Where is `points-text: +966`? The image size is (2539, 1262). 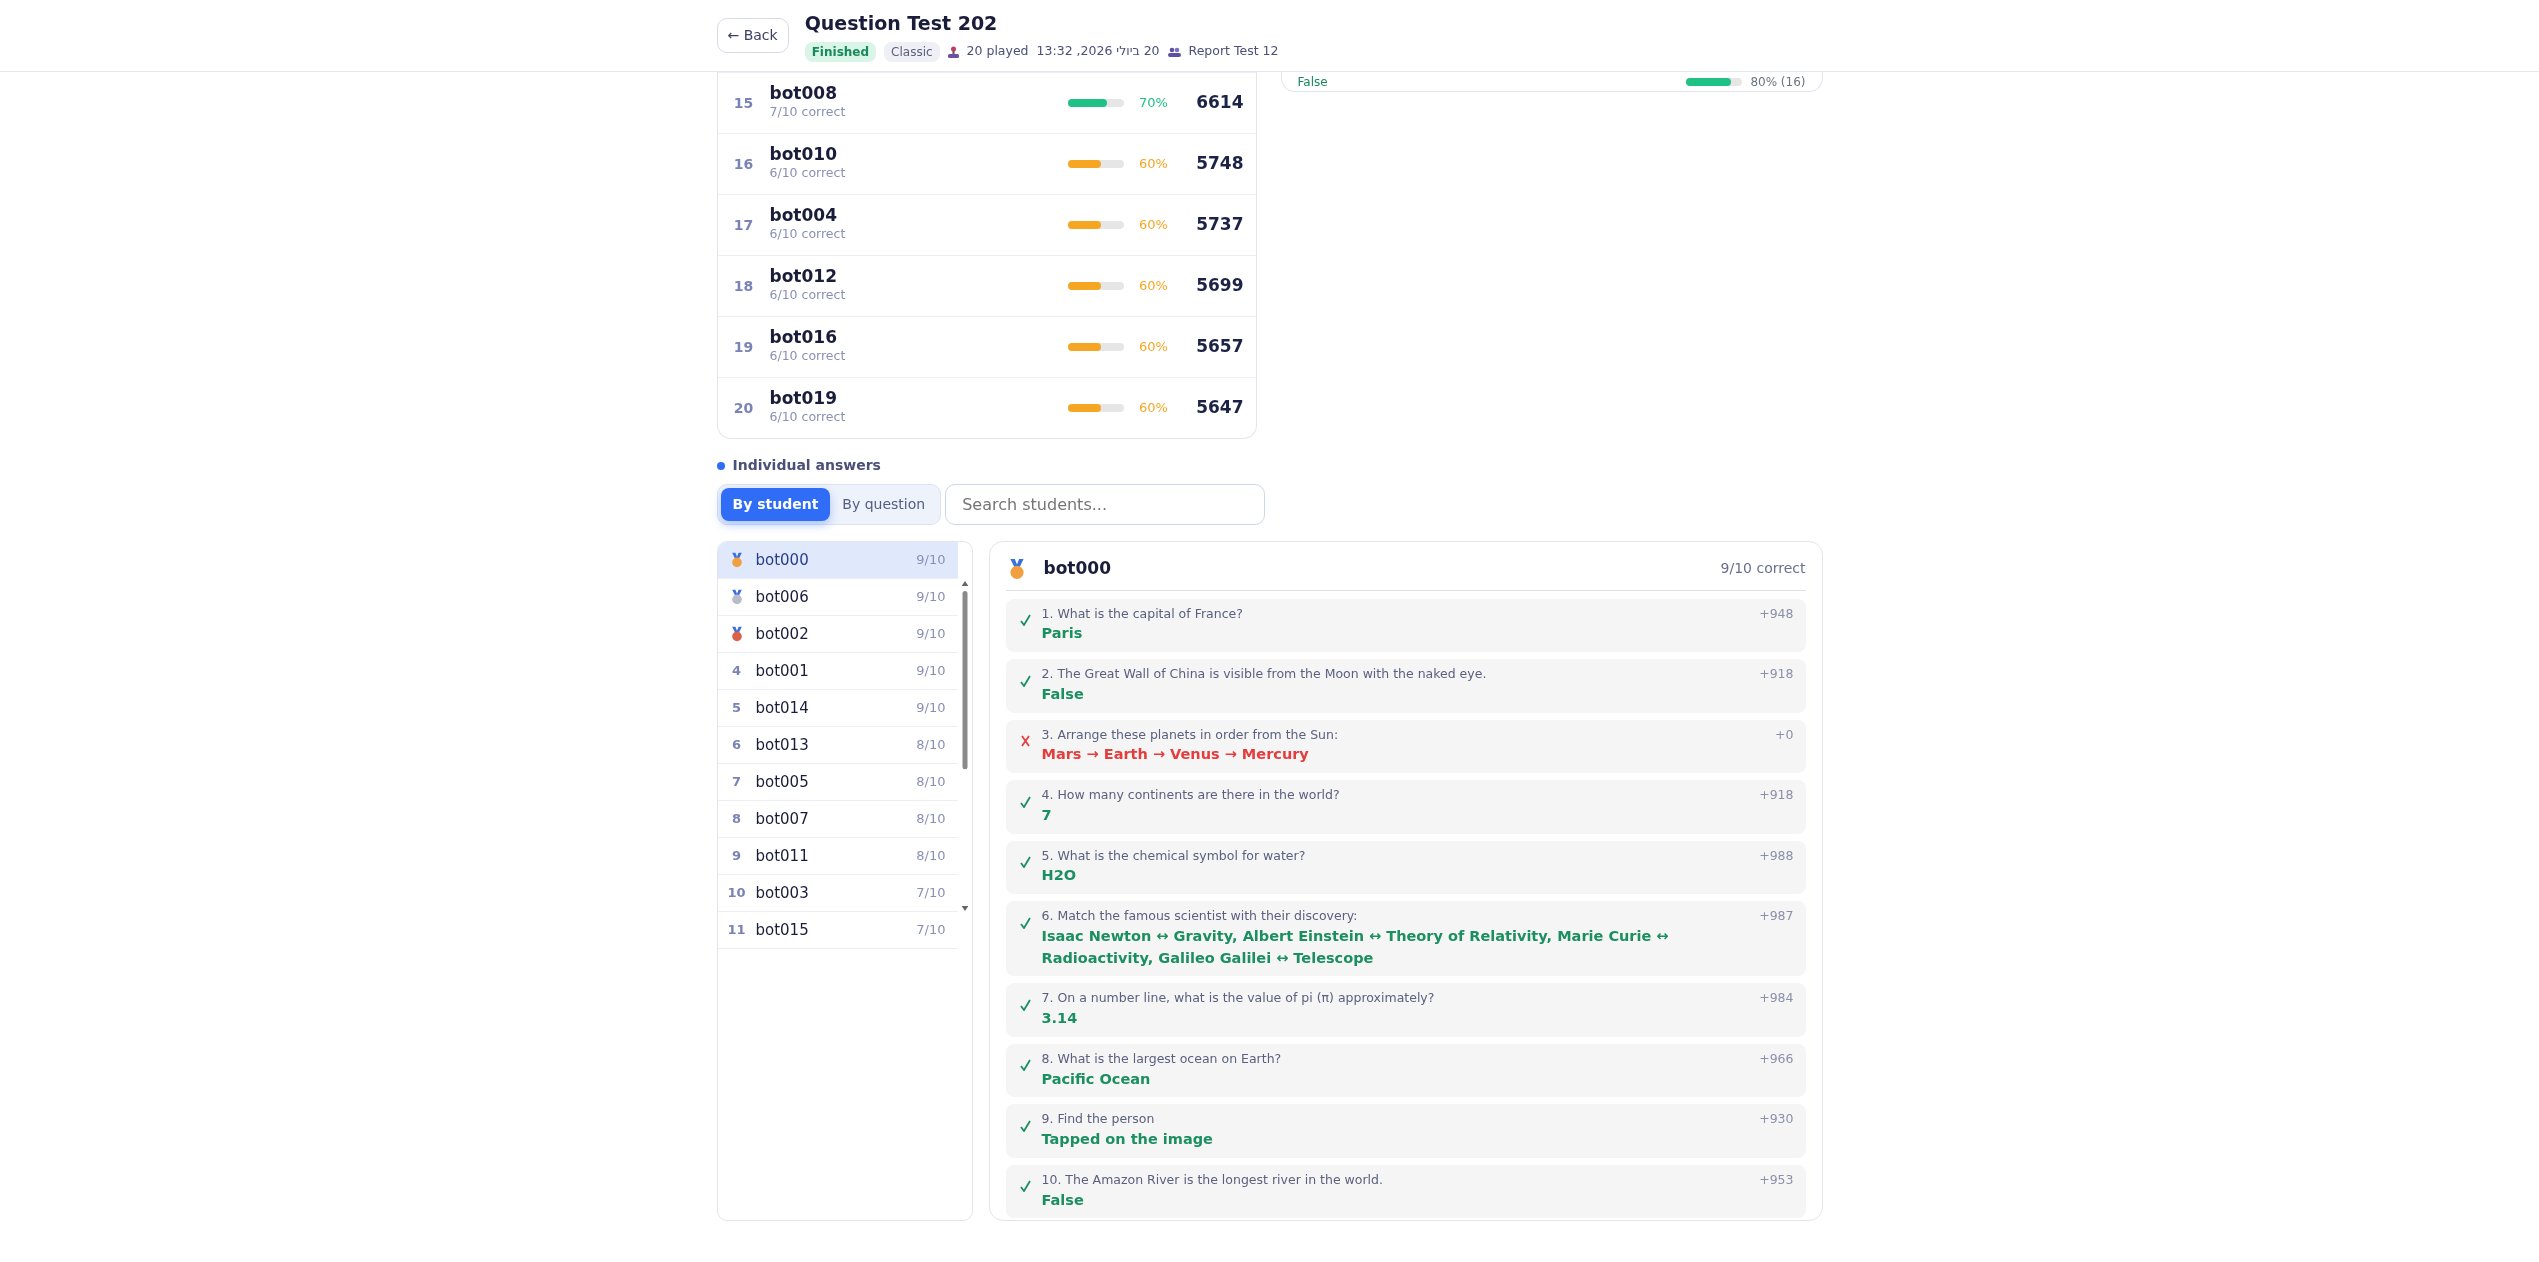
points-text: +966 is located at coordinates (1776, 1058).